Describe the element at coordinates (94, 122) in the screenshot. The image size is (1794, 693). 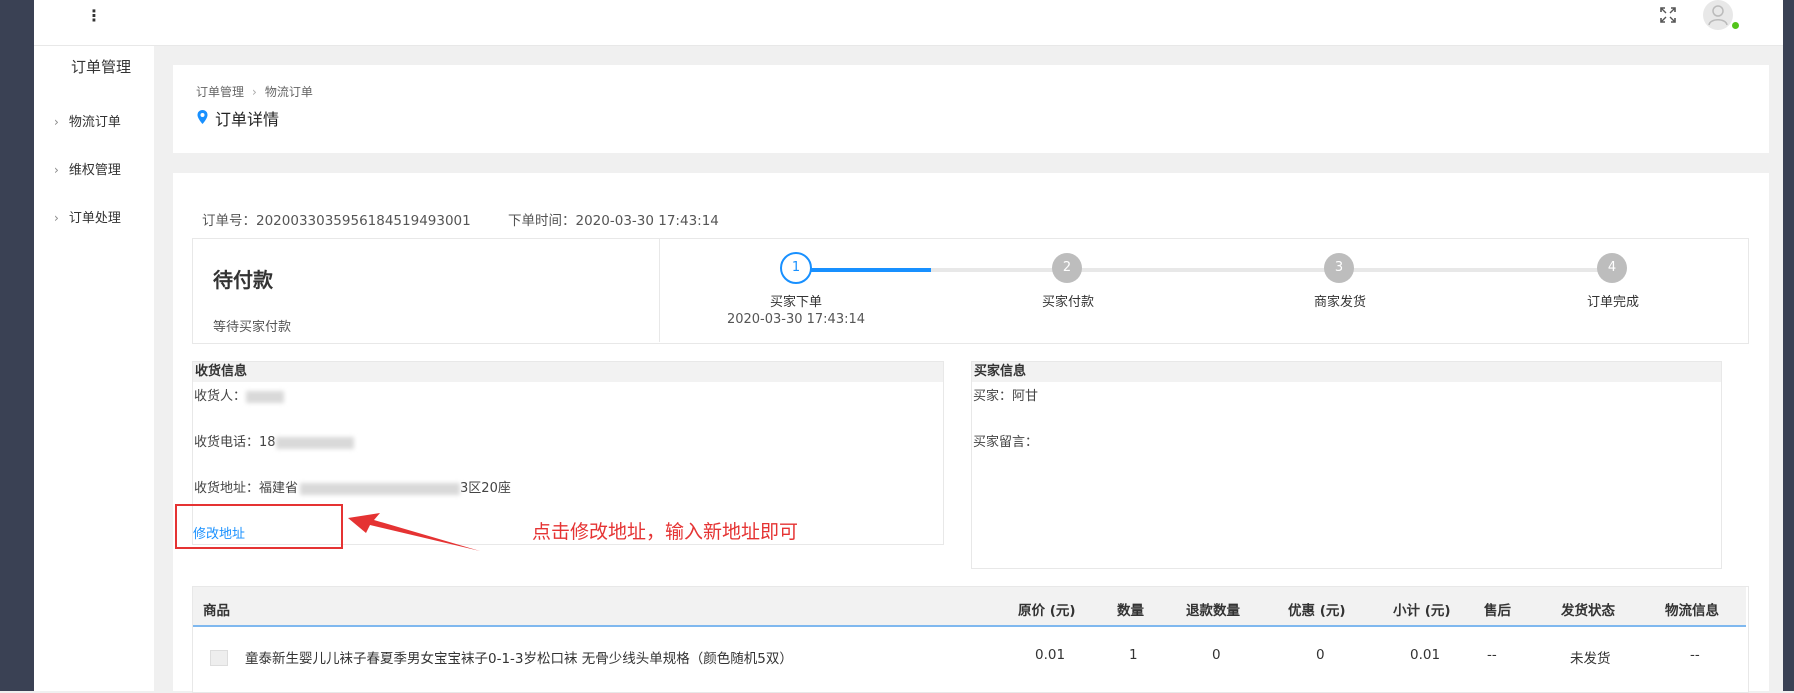
I see `sidebar-item-label: 物流订单` at that location.